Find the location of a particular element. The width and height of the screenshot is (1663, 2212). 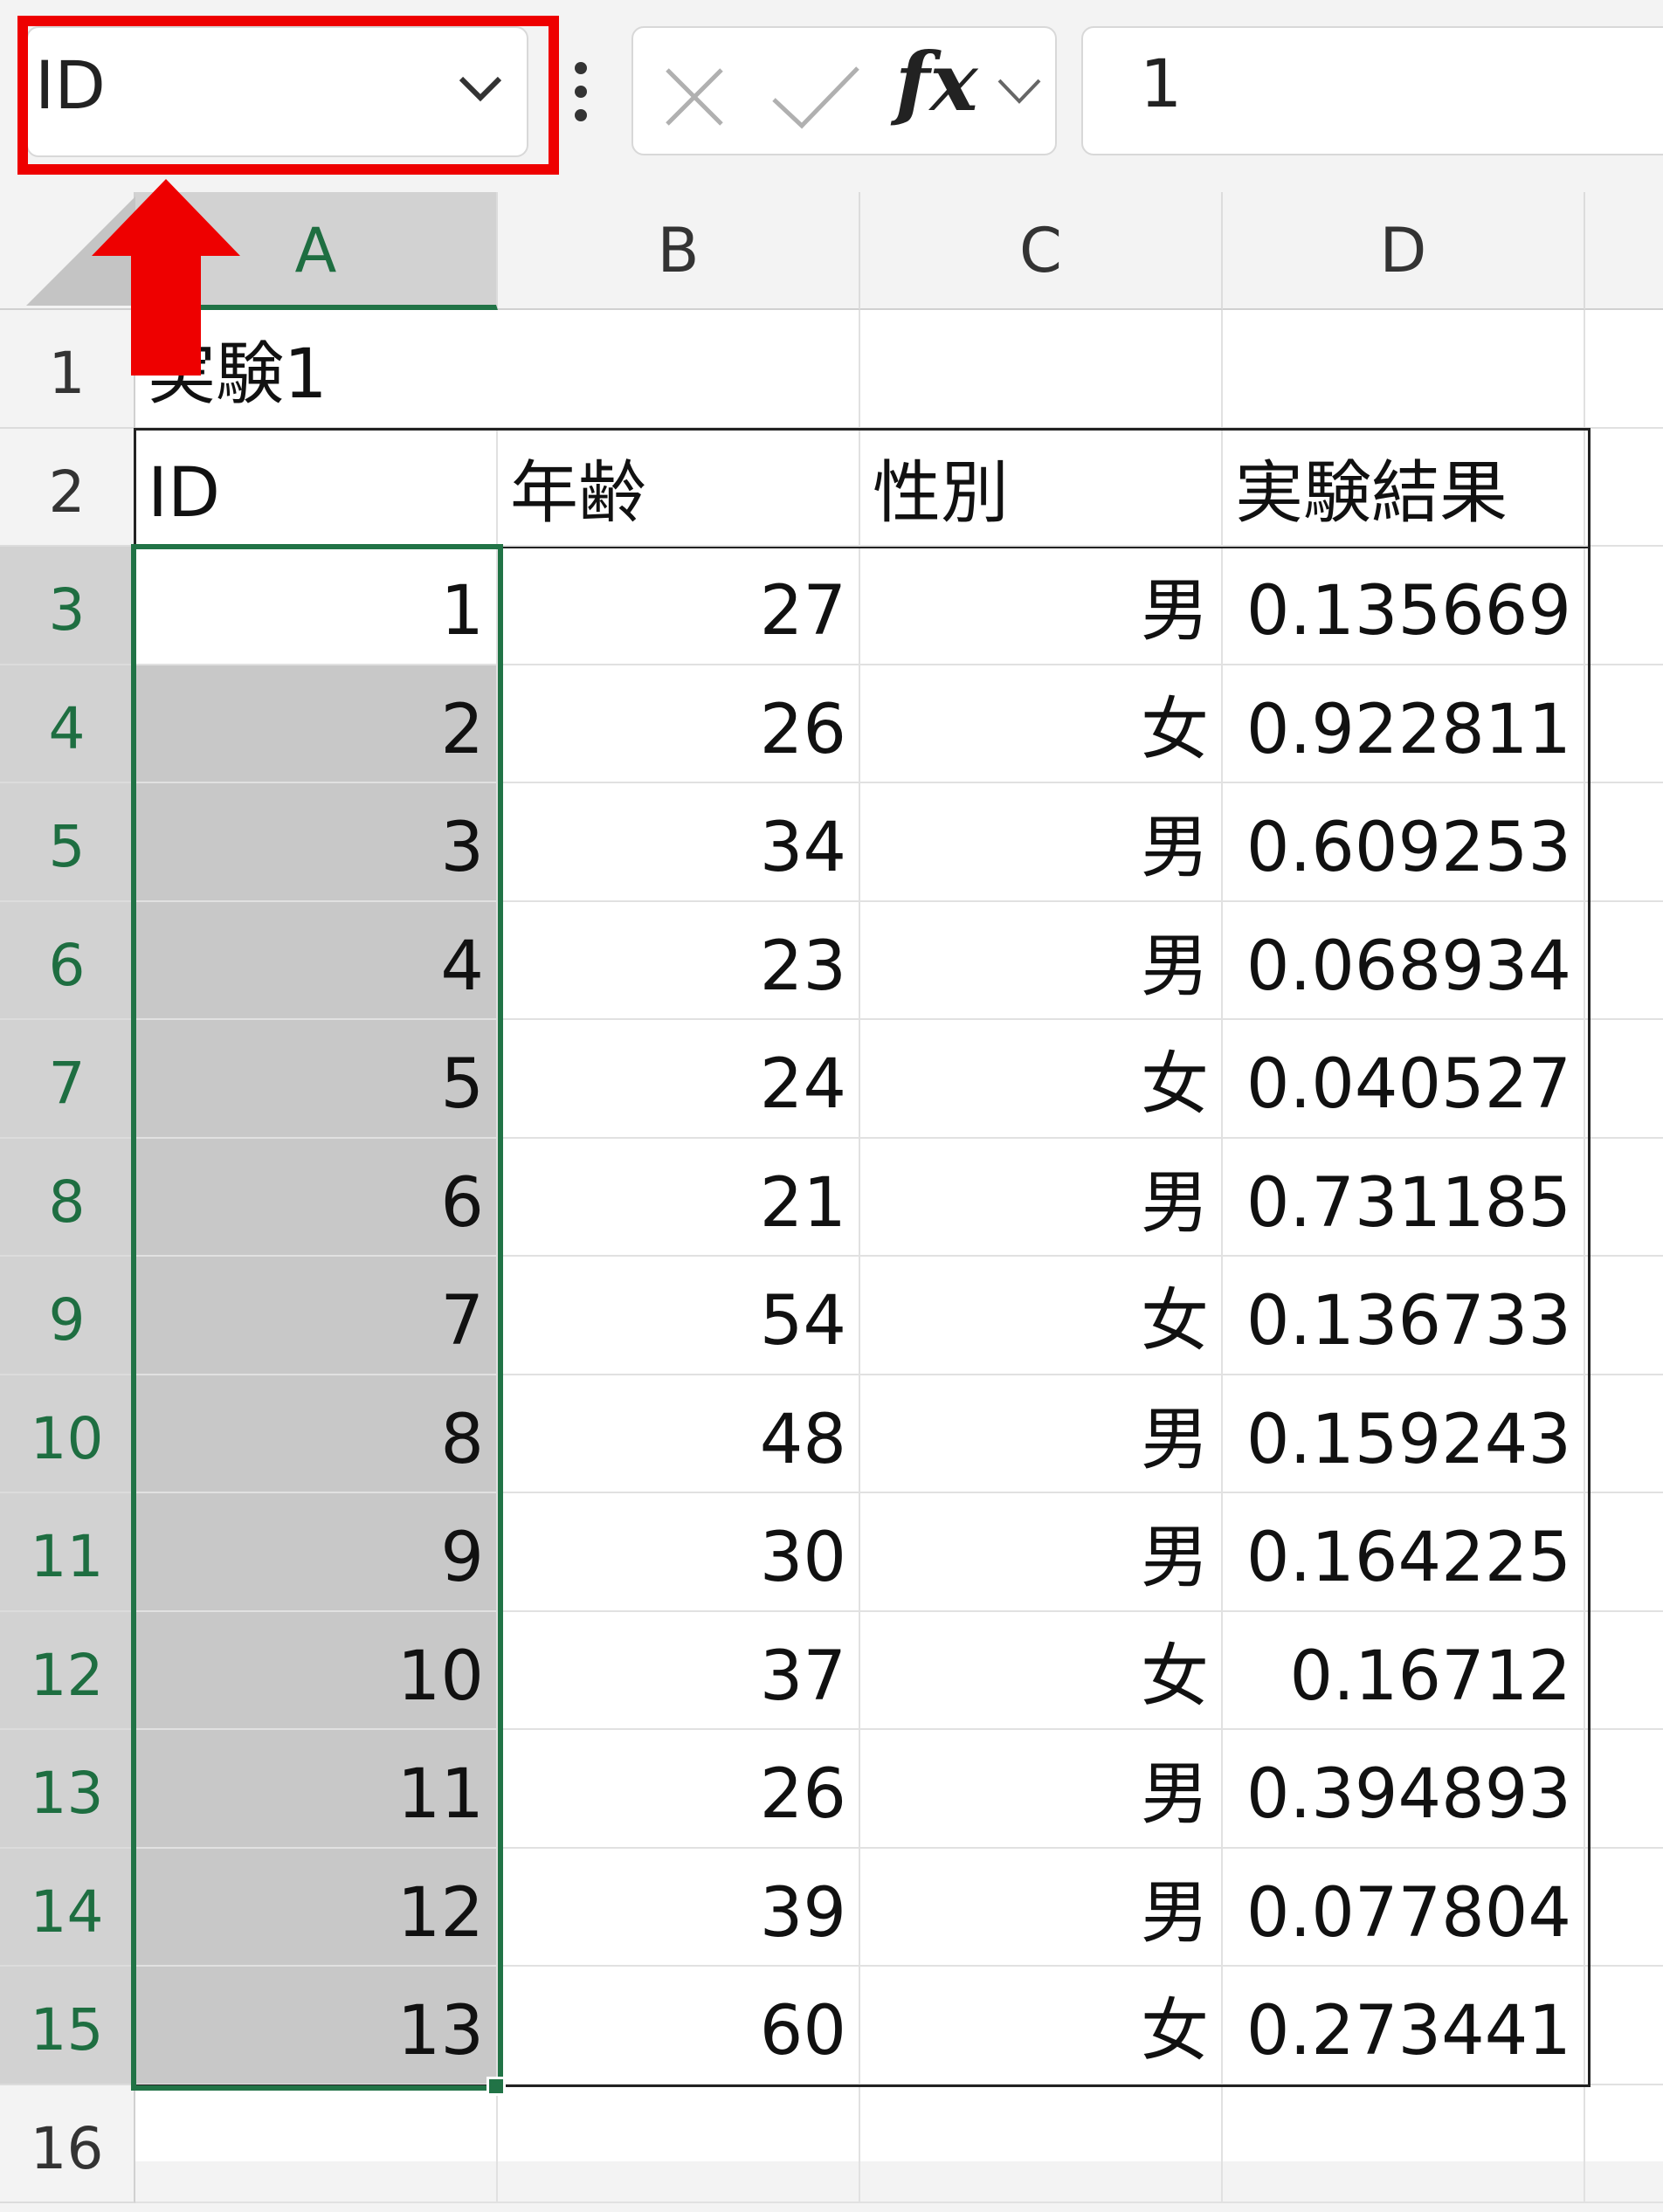

row-header-12: 12 is located at coordinates (67, 1670).